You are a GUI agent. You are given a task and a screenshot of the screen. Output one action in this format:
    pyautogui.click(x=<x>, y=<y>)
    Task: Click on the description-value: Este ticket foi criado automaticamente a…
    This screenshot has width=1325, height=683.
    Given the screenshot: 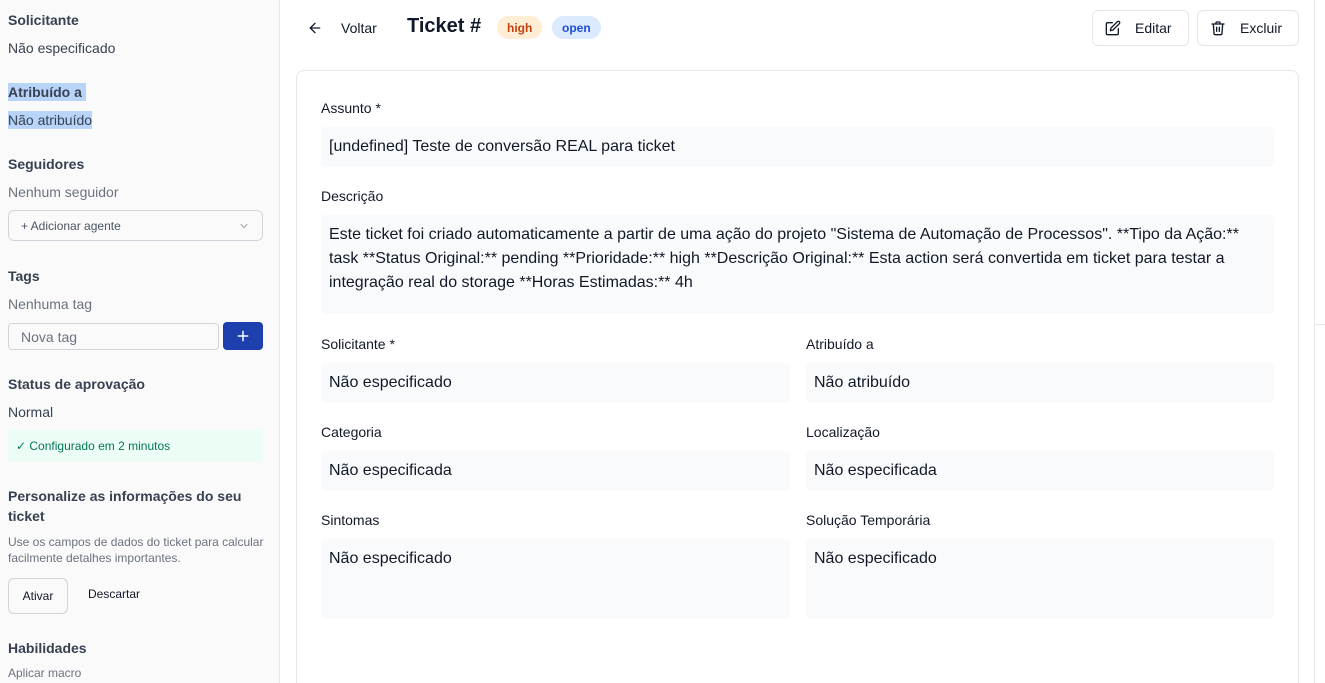 What is the action you would take?
    pyautogui.click(x=784, y=258)
    